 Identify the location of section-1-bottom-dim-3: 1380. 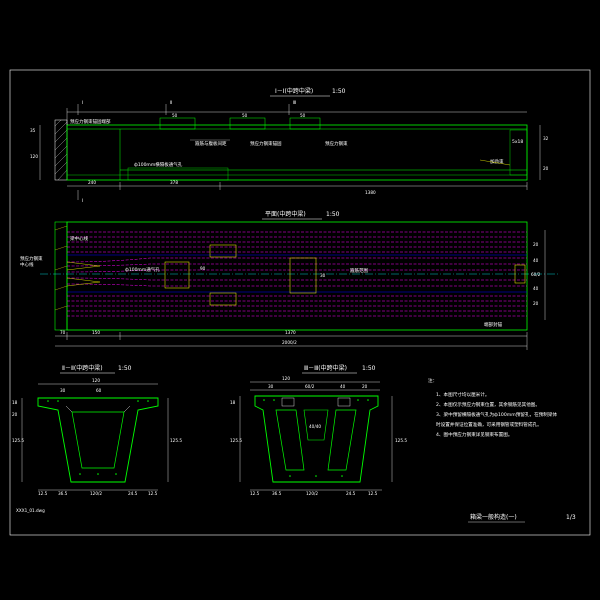
(370, 192).